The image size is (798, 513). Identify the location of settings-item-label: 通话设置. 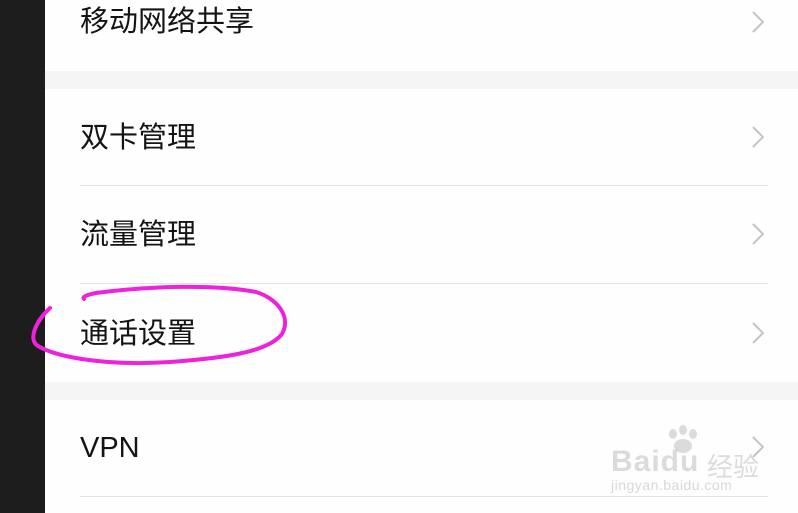
(138, 333).